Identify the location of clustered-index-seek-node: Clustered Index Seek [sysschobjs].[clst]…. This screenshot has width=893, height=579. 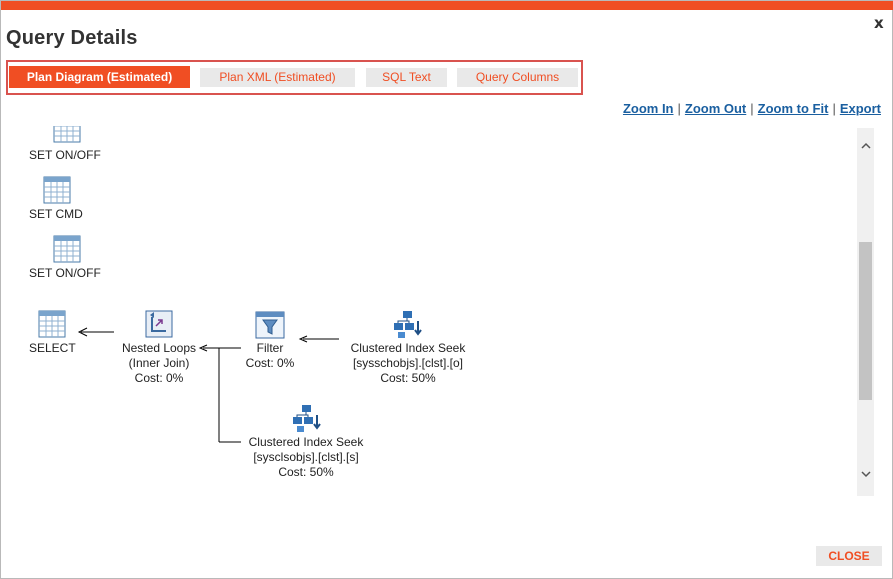
(408, 363).